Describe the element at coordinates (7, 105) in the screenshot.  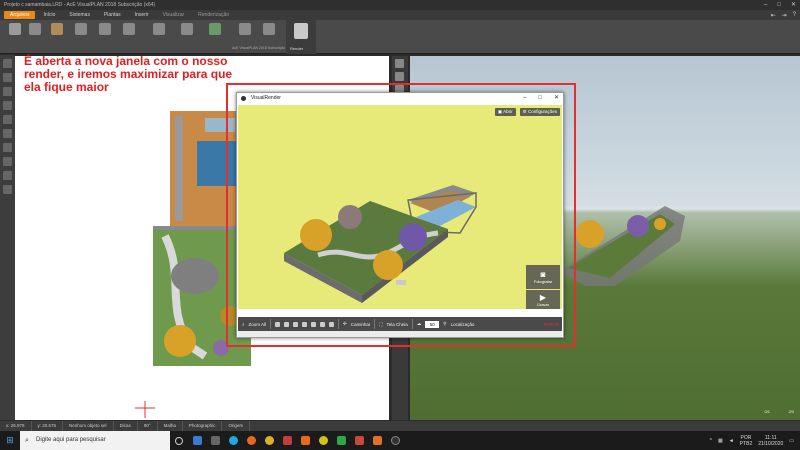
I see `window-tool-icon` at that location.